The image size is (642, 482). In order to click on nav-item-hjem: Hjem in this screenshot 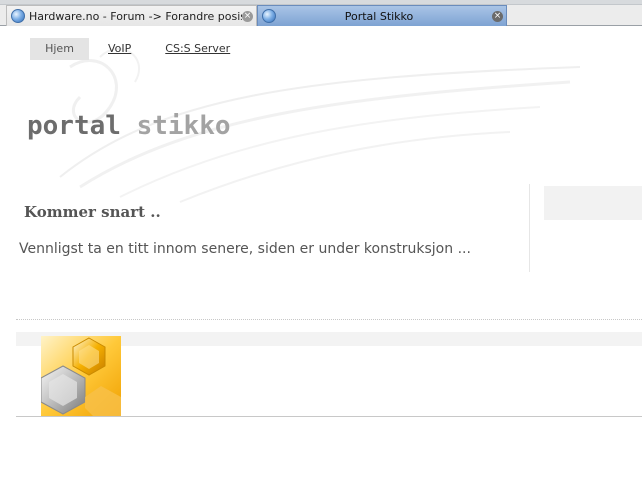, I will do `click(59, 49)`.